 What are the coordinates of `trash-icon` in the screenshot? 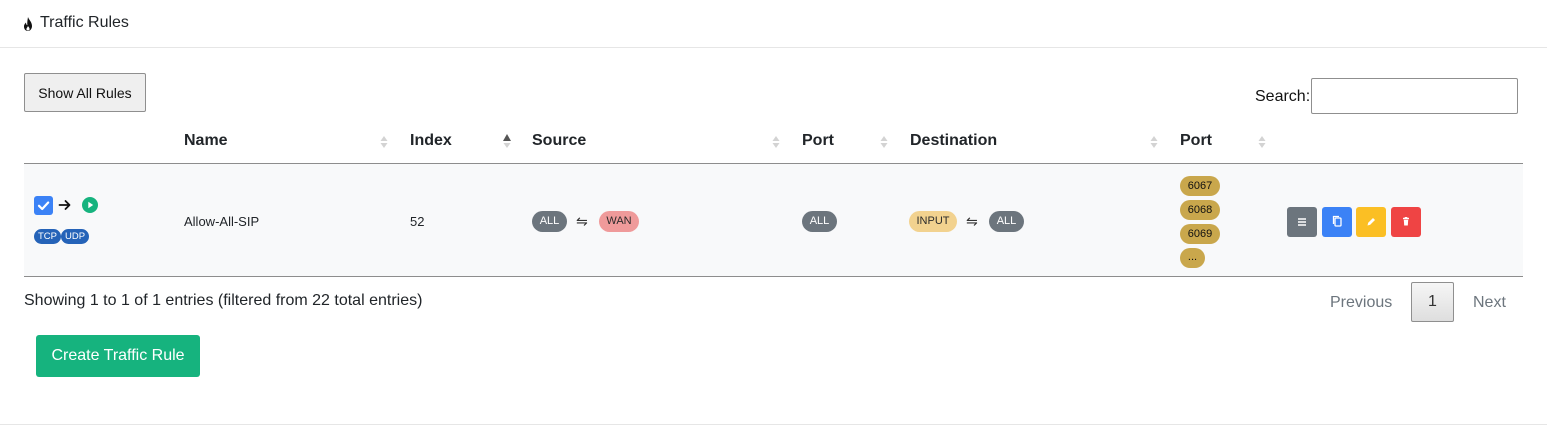 It's located at (1406, 221).